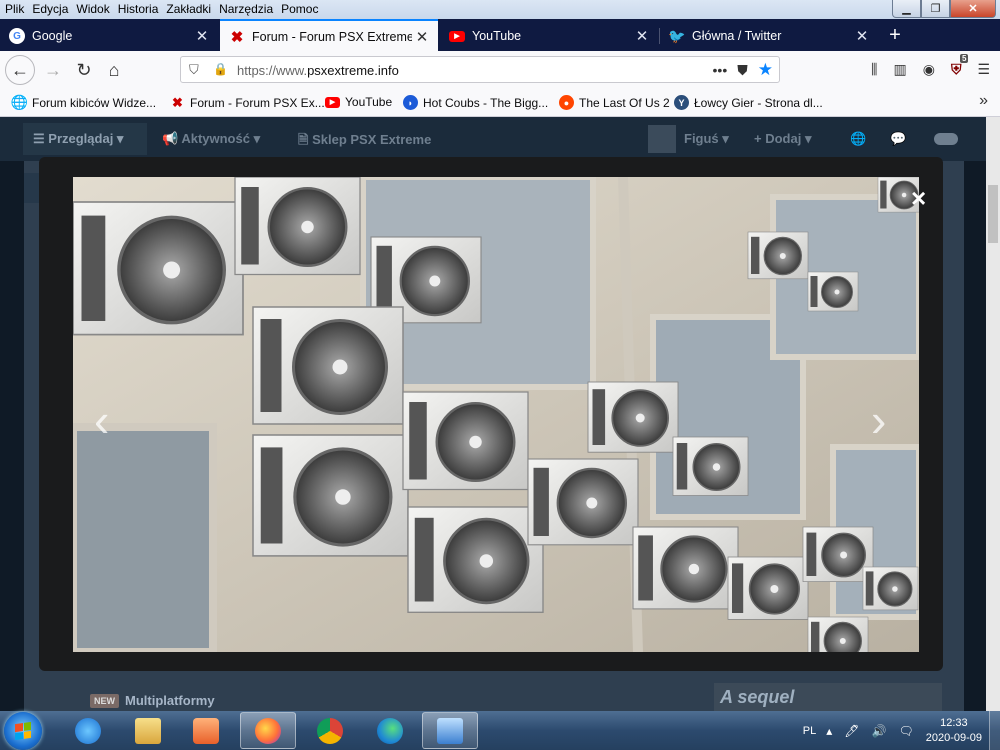  Describe the element at coordinates (358, 102) in the screenshot. I see `bookmark-item: ▶ YouTube` at that location.